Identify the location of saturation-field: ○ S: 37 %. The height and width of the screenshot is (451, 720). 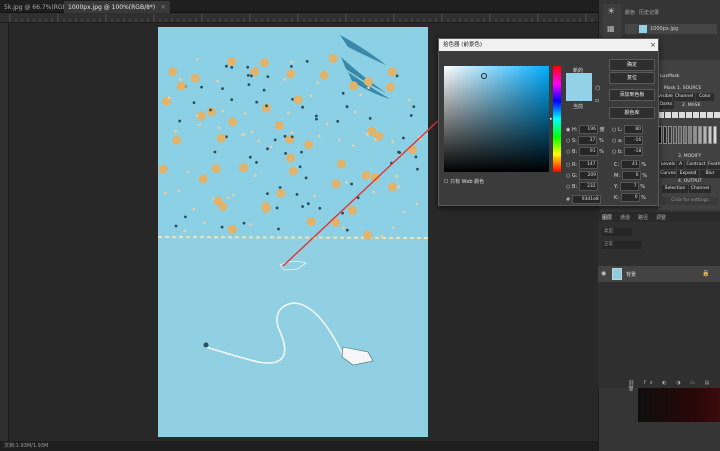
(585, 140).